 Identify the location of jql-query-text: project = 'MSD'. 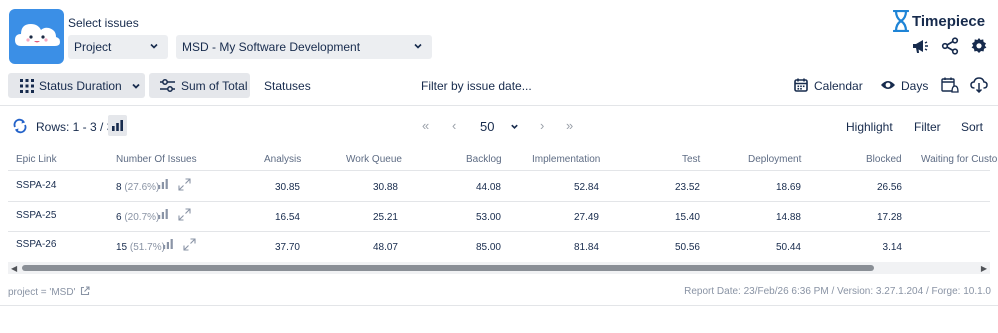
(42, 292).